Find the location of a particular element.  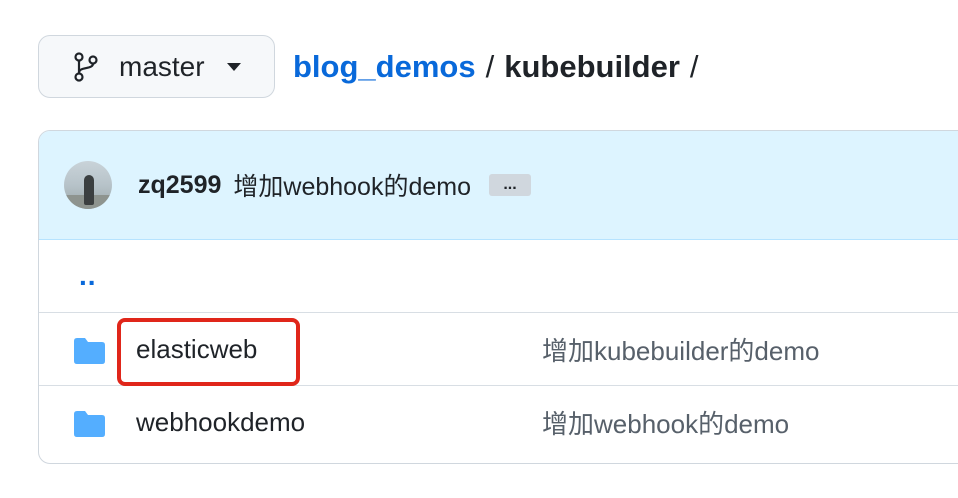

branch-selector-button: master is located at coordinates (156, 66).